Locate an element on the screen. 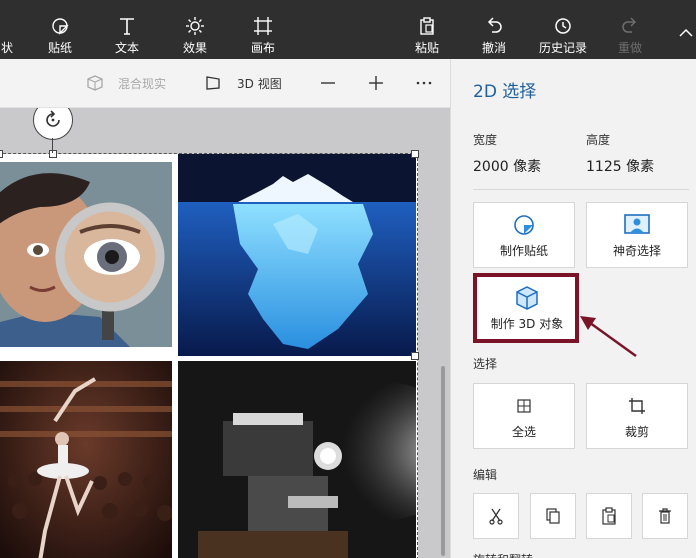  height-value: 1125 像素 is located at coordinates (620, 166).